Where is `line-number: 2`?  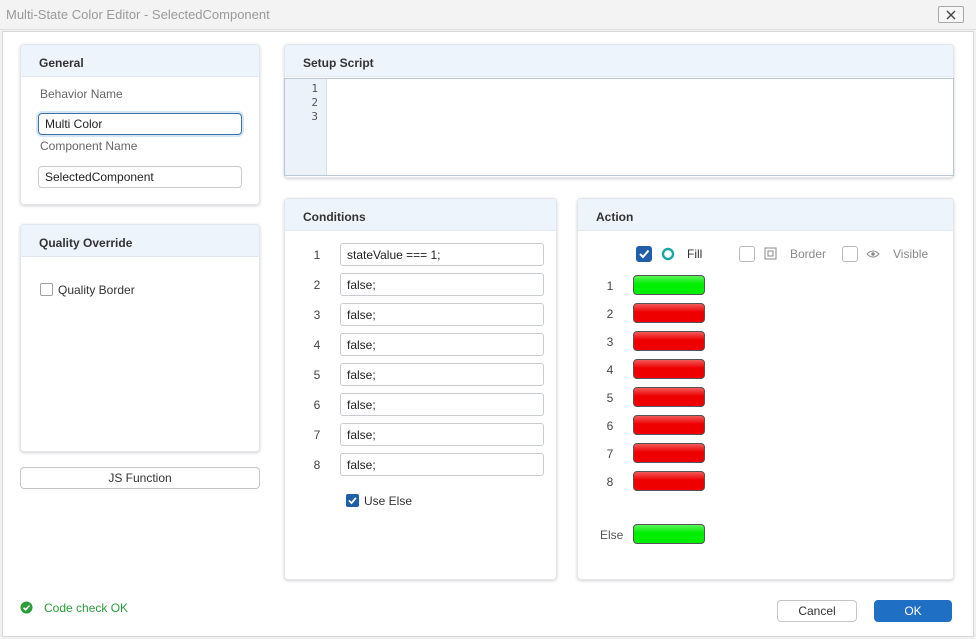
line-number: 2 is located at coordinates (314, 102).